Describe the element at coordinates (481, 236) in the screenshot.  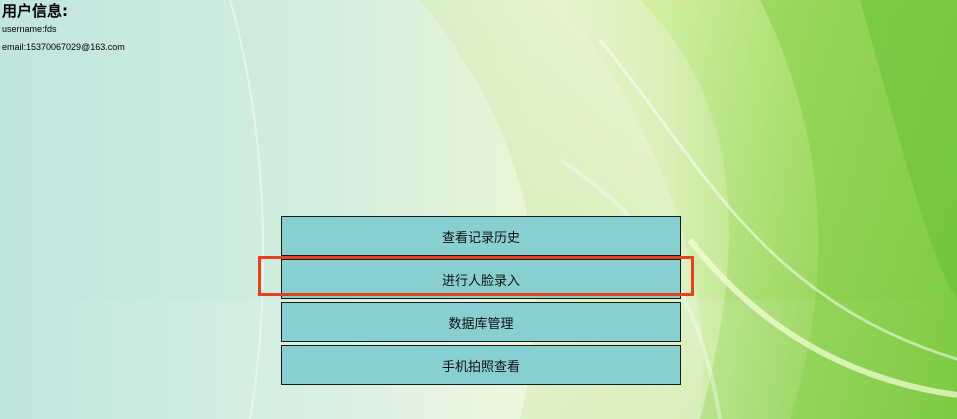
I see `view-history-button: 查看记录历史` at that location.